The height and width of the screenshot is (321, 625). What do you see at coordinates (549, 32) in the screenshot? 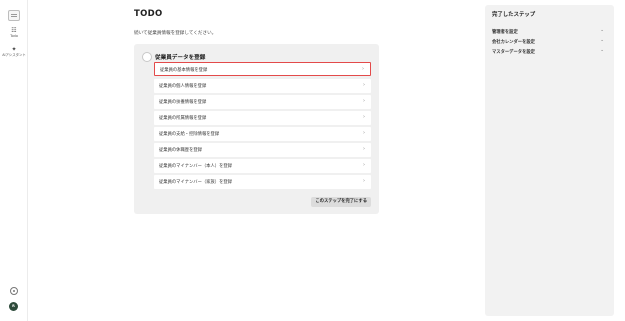
I see `completed-step-admin: 管理者を設定 ⌄` at bounding box center [549, 32].